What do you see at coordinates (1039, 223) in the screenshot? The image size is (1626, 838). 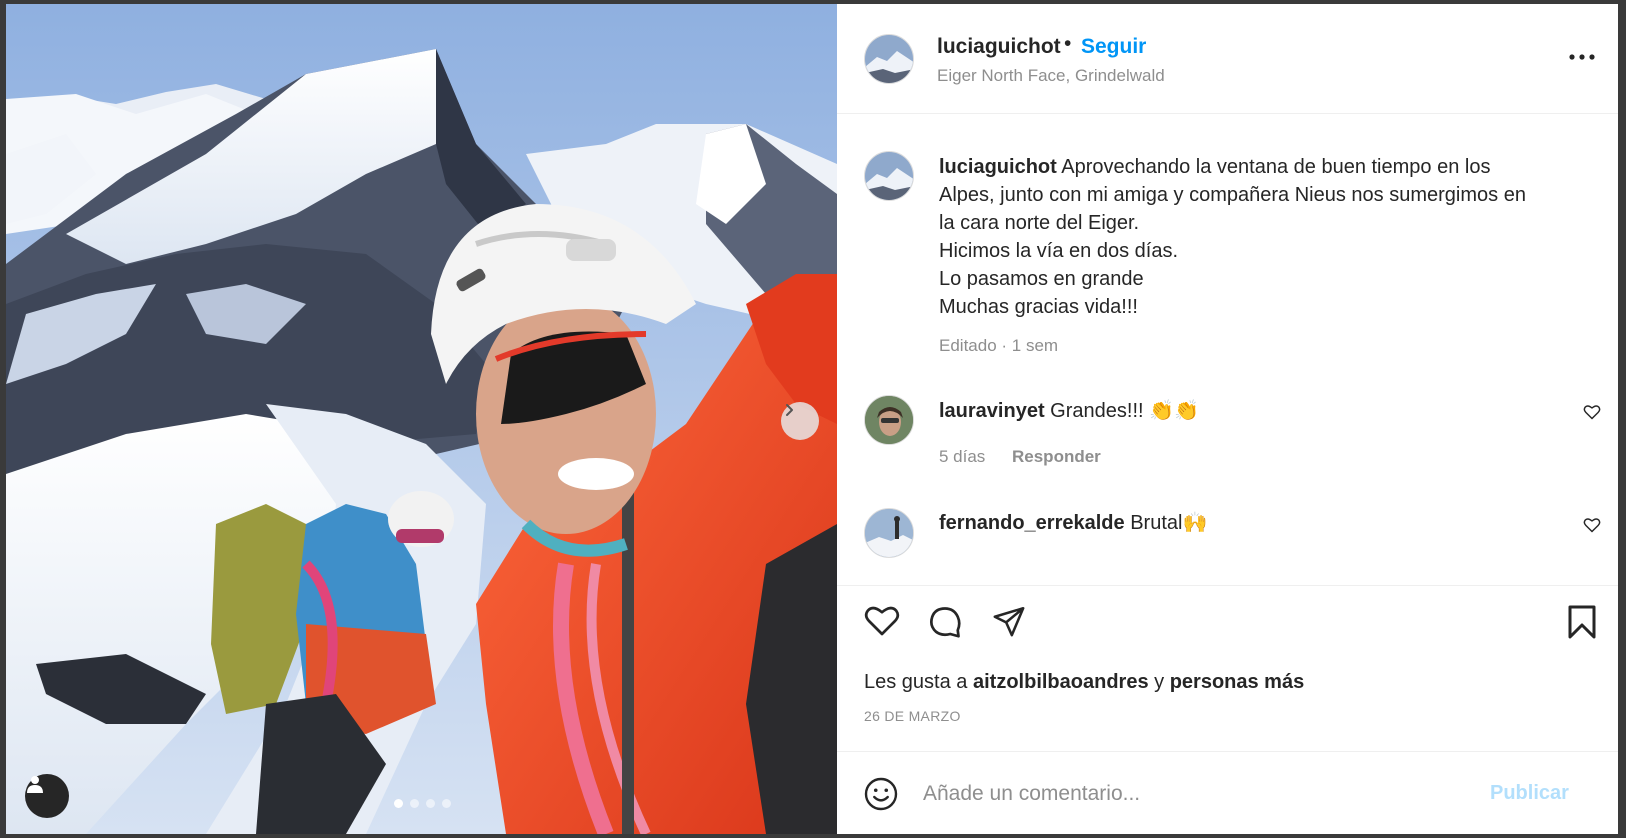 I see `caption-line-3: la cara norte del Eiger.` at bounding box center [1039, 223].